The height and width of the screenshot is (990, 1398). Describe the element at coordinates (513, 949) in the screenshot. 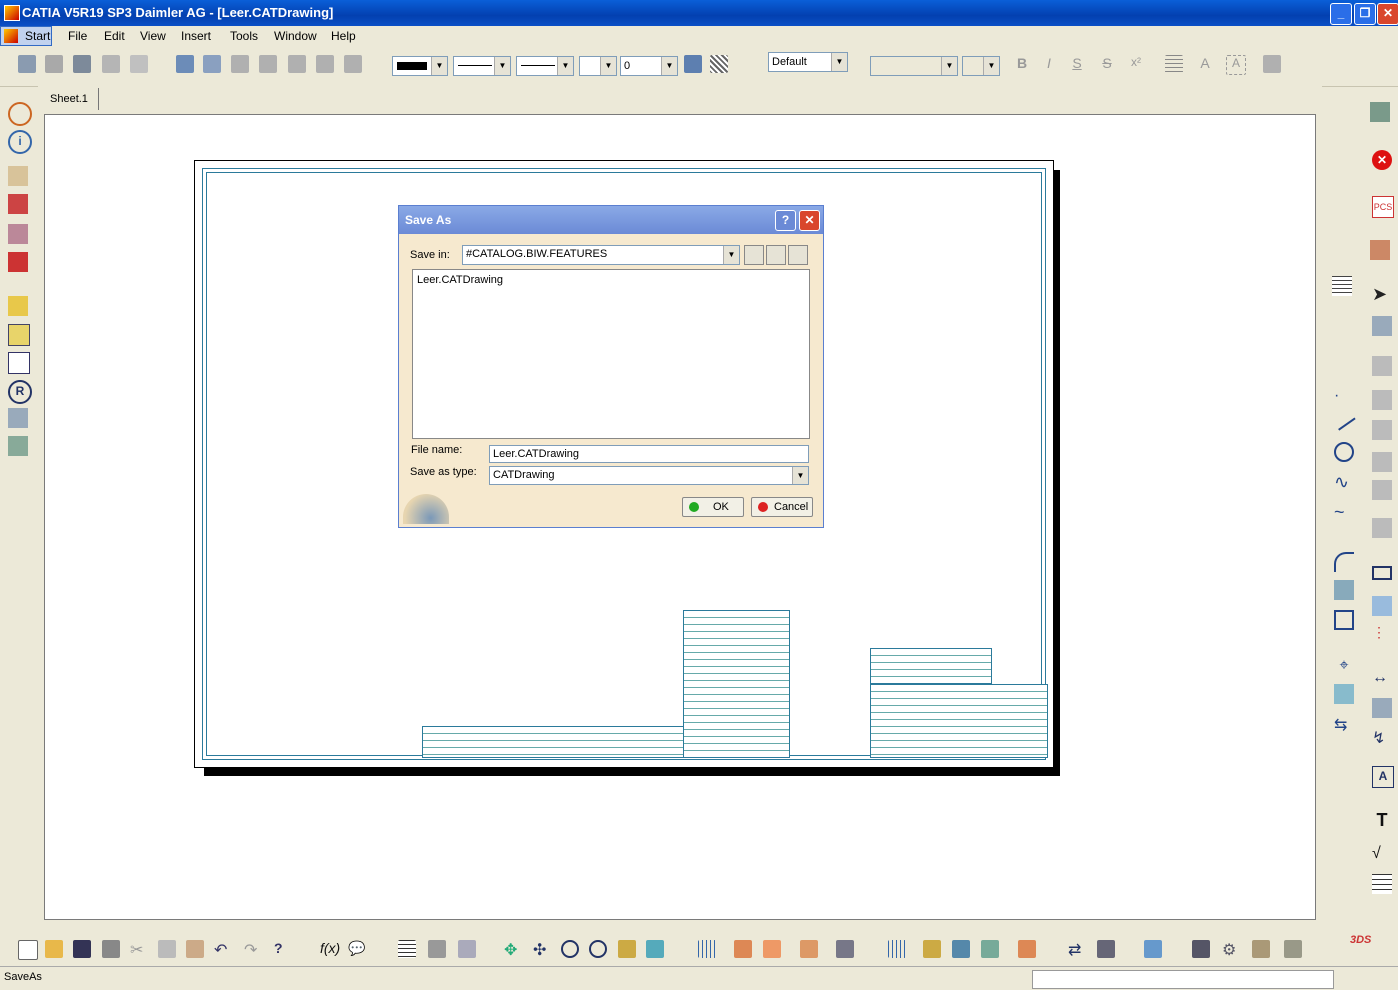

I see `fit-all-icon: ✥` at that location.